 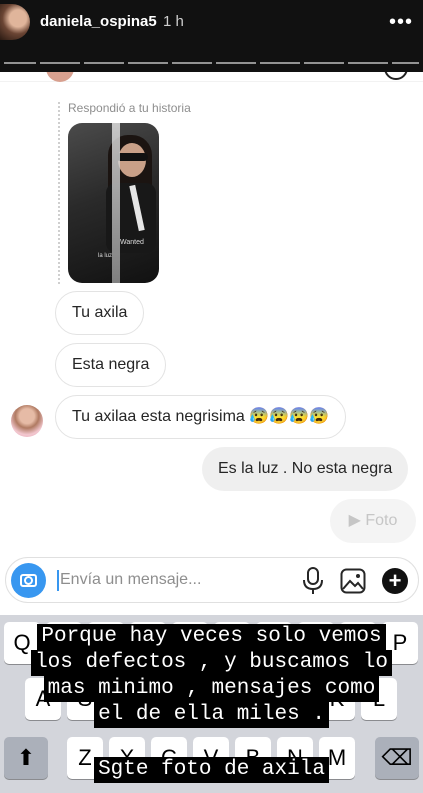 I want to click on reply-divider, so click(x=59, y=193).